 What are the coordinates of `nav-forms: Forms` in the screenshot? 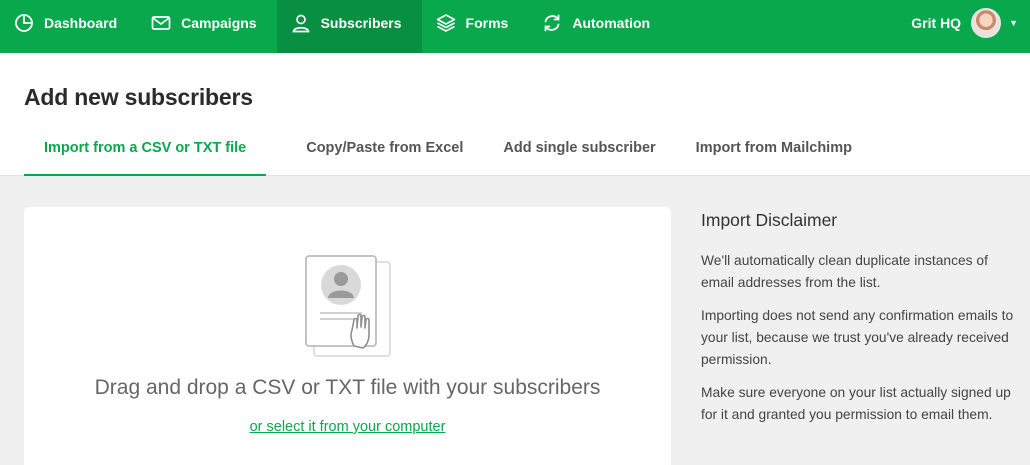 It's located at (475, 22).